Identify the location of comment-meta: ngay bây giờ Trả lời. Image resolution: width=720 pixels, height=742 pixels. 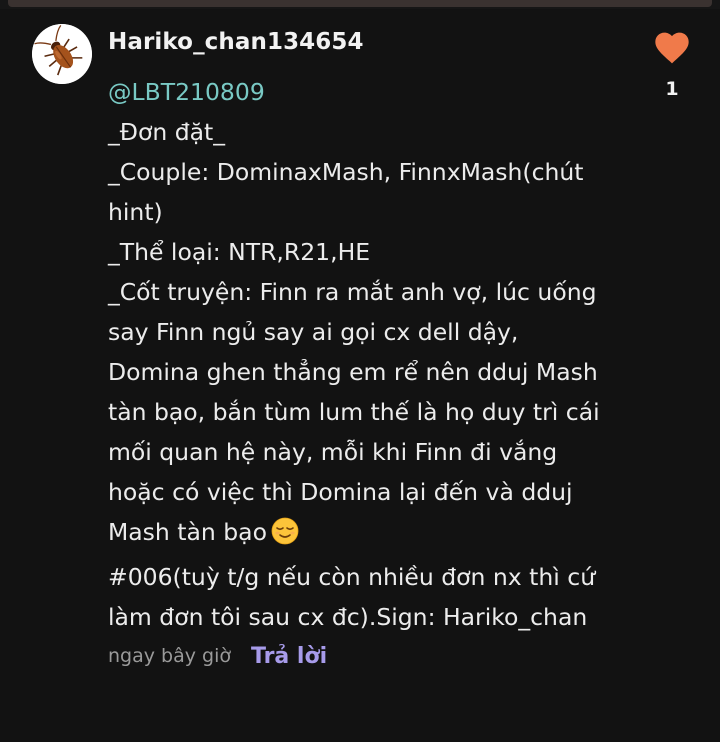
(217, 656).